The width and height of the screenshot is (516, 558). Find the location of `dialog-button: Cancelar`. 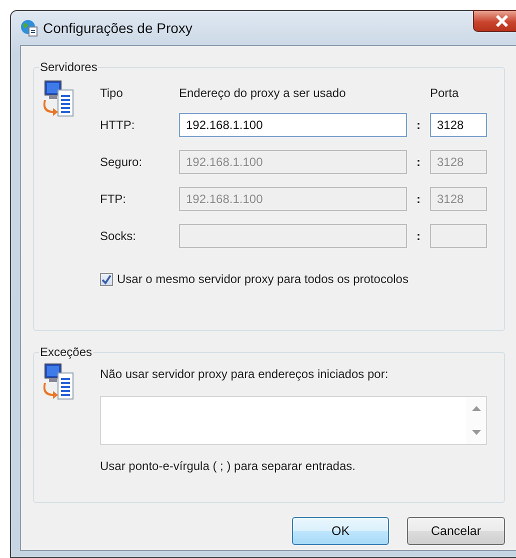

dialog-button: Cancelar is located at coordinates (456, 531).